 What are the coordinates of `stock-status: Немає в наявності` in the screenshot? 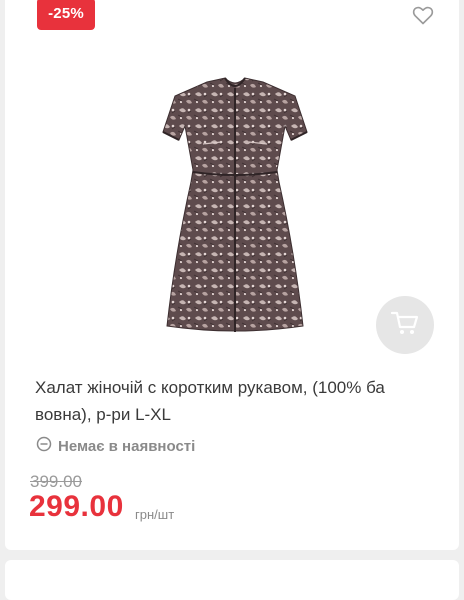 It's located at (116, 446).